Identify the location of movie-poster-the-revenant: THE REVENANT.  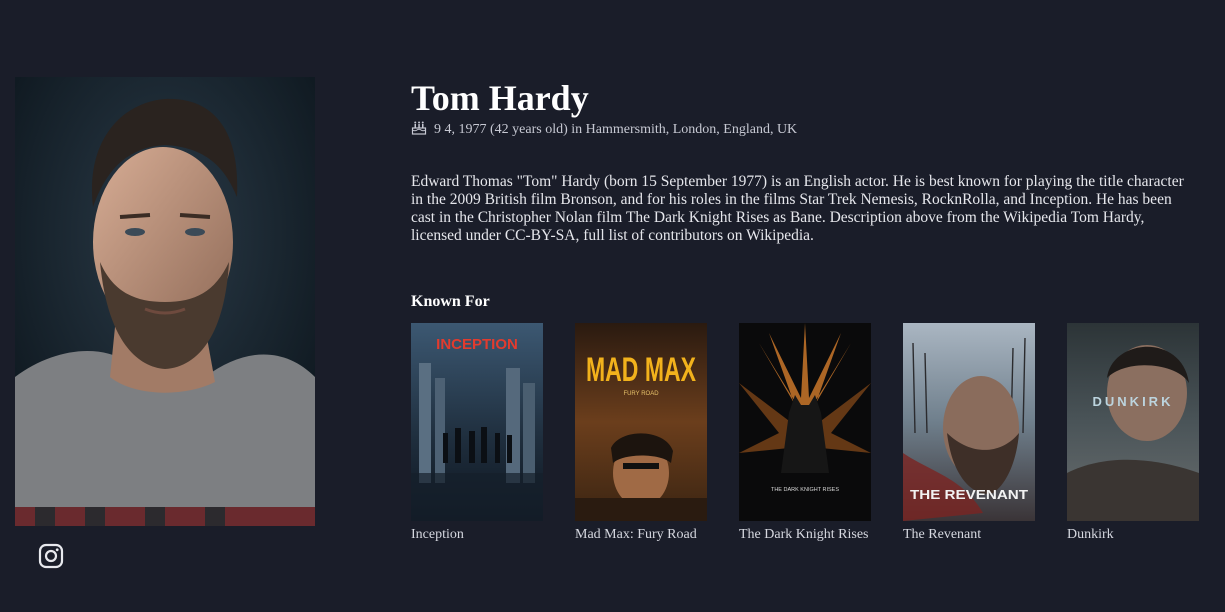
(969, 422).